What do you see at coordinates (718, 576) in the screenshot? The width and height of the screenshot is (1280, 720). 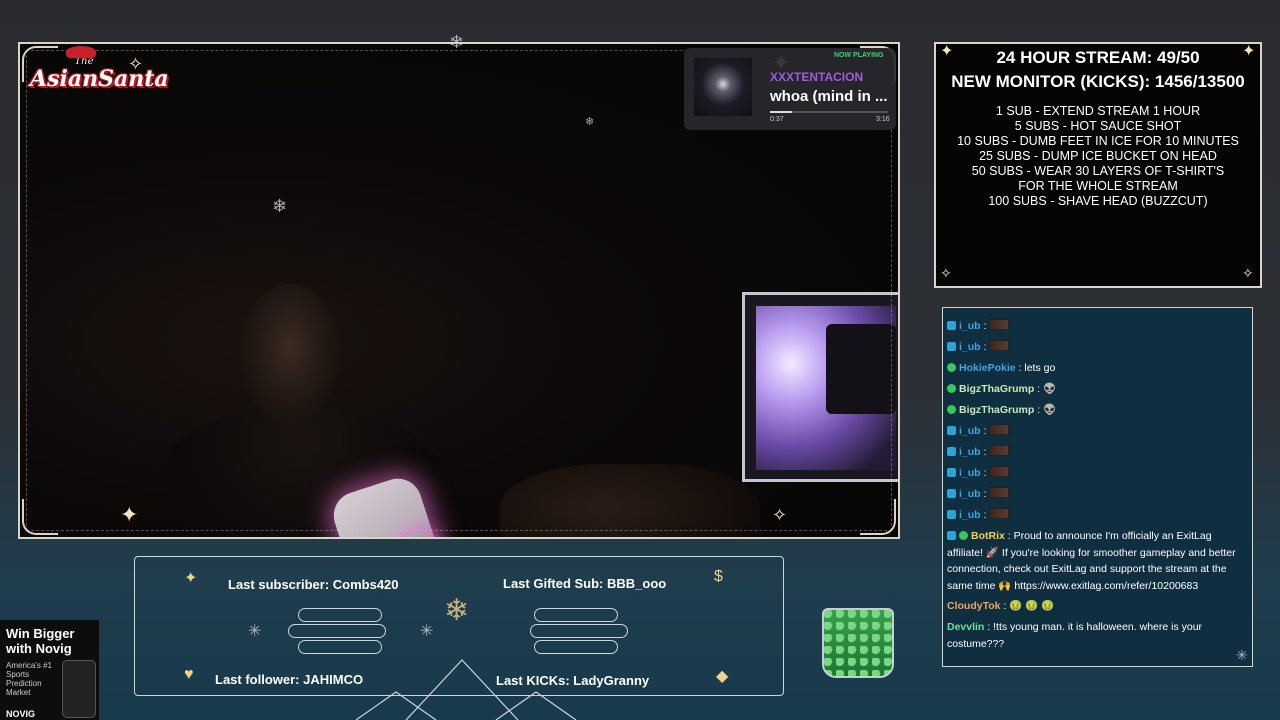 I see `dollar-icon: $` at bounding box center [718, 576].